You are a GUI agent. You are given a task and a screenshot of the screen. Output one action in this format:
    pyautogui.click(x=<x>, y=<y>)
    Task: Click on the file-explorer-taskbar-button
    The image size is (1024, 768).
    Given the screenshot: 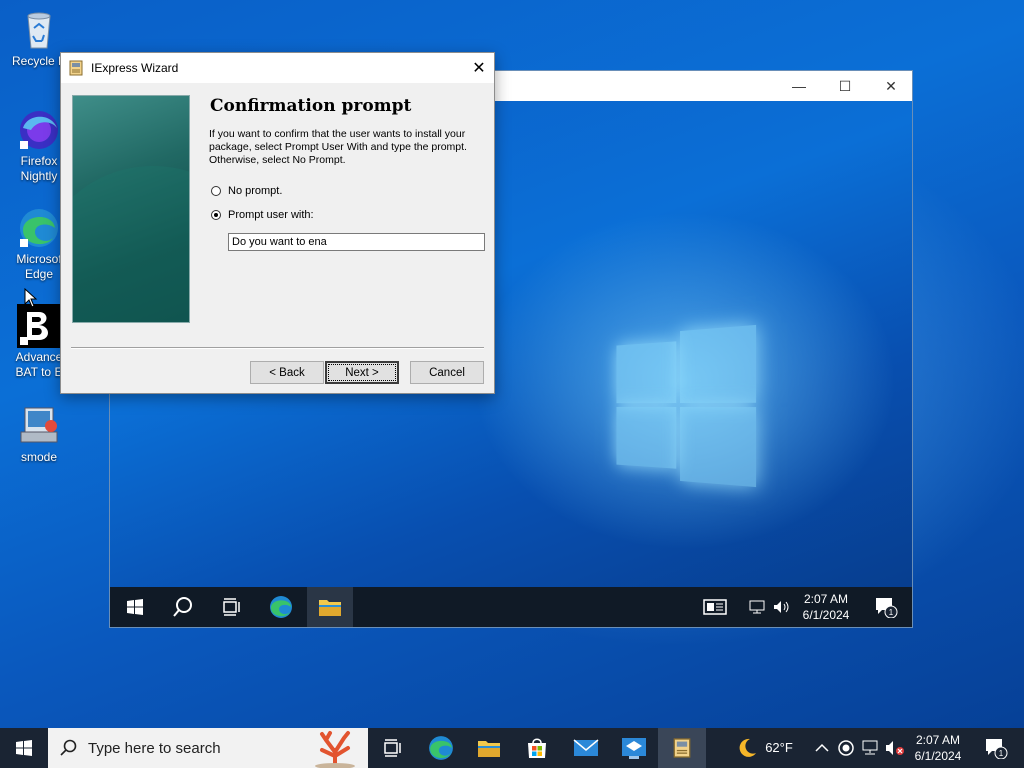 What is the action you would take?
    pyautogui.click(x=489, y=748)
    